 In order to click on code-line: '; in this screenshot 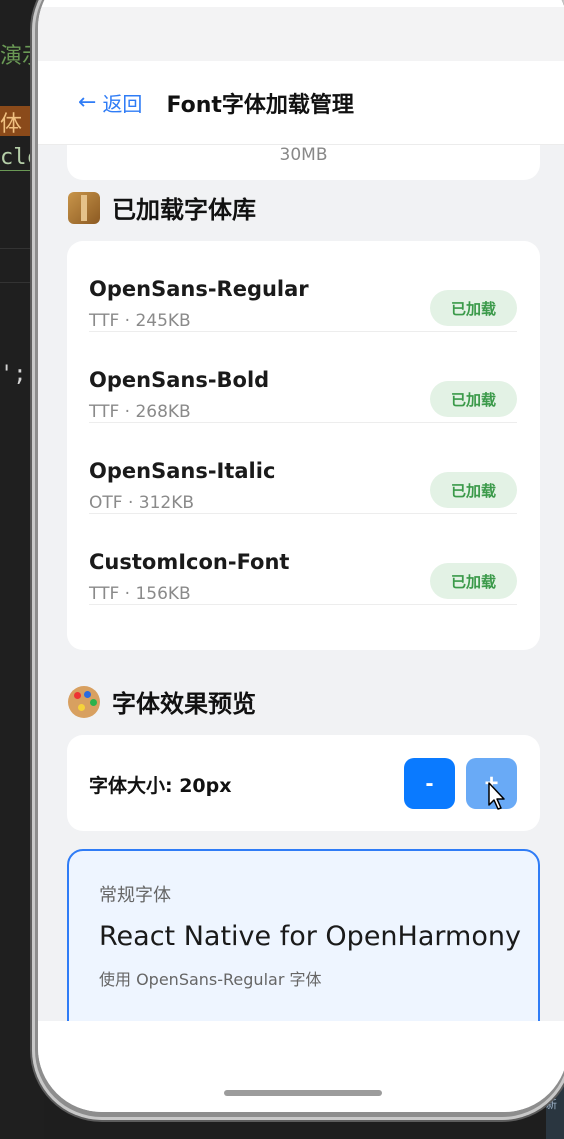, I will do `click(13, 374)`.